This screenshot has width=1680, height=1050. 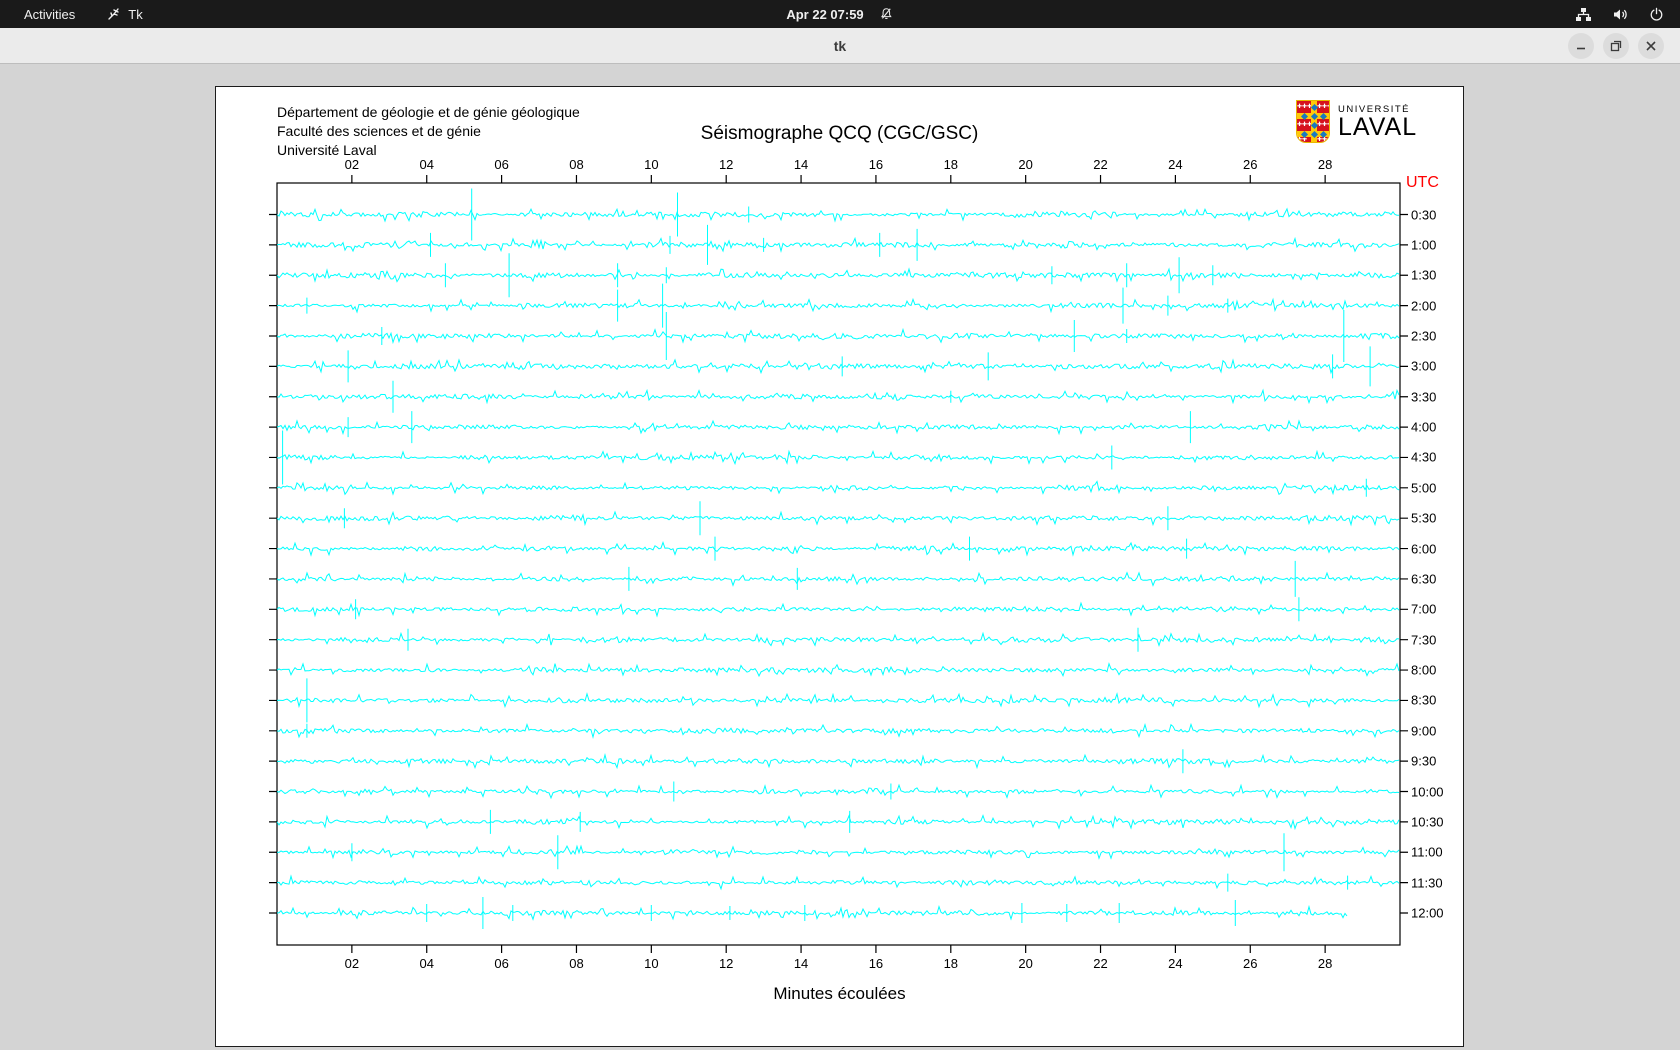 What do you see at coordinates (1427, 883) in the screenshot?
I see `y-time-label-11:30: 11:30` at bounding box center [1427, 883].